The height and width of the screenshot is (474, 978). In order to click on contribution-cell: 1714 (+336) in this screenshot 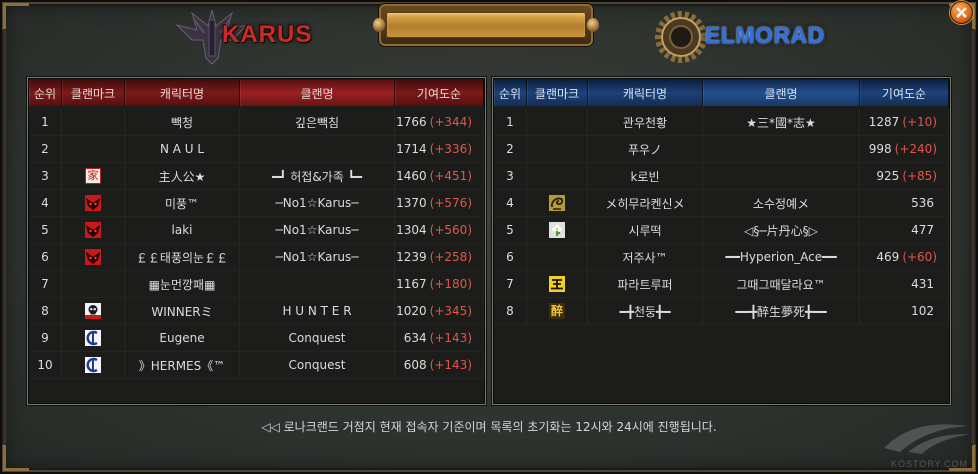, I will do `click(439, 149)`.